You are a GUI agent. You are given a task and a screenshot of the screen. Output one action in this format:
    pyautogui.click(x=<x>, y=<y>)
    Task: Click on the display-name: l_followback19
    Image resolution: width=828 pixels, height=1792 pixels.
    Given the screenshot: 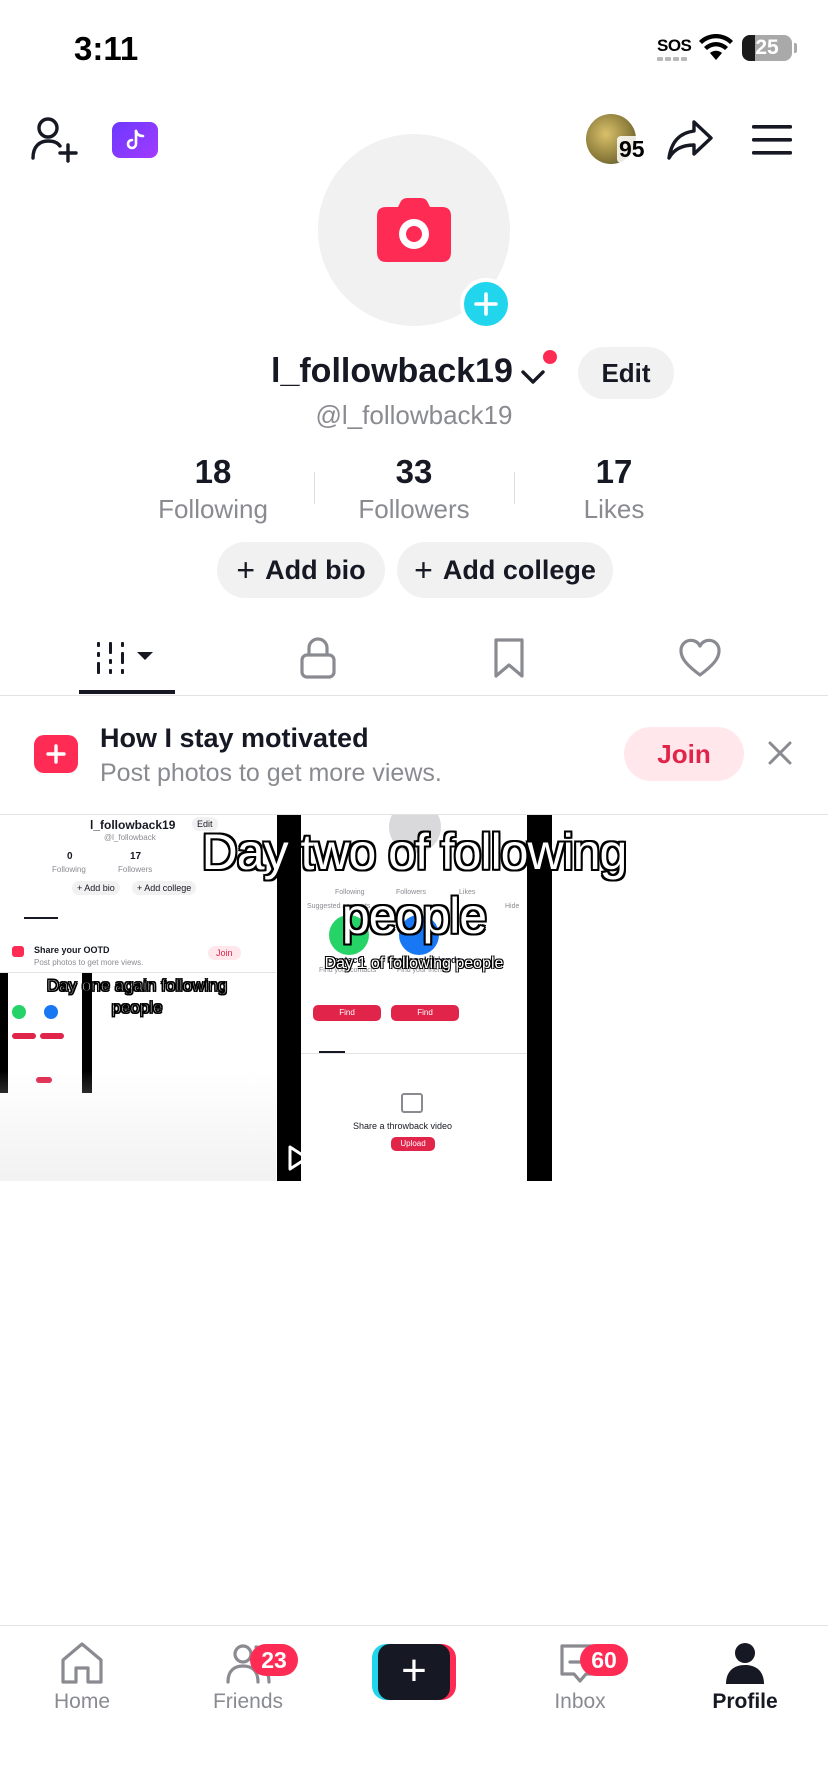 What is the action you would take?
    pyautogui.click(x=392, y=371)
    